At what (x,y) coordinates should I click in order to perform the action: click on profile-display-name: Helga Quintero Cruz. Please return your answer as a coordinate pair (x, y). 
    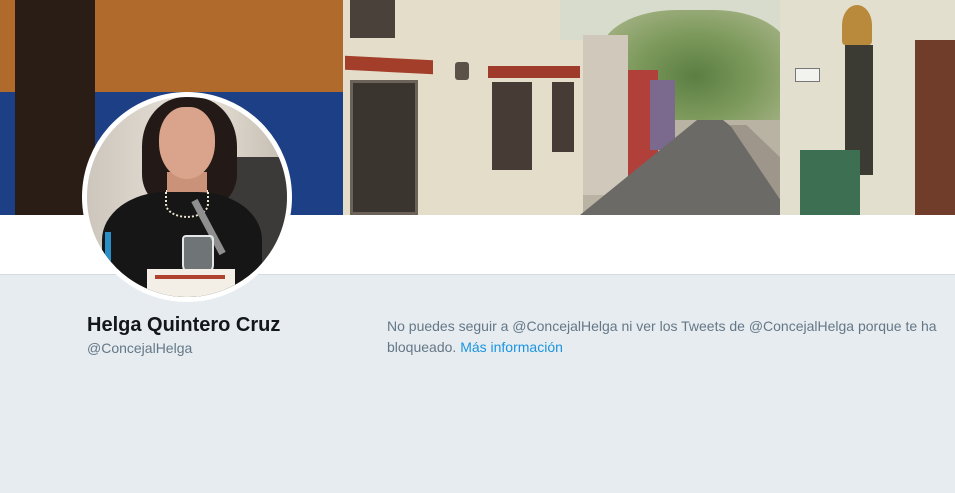
    Looking at the image, I should click on (183, 325).